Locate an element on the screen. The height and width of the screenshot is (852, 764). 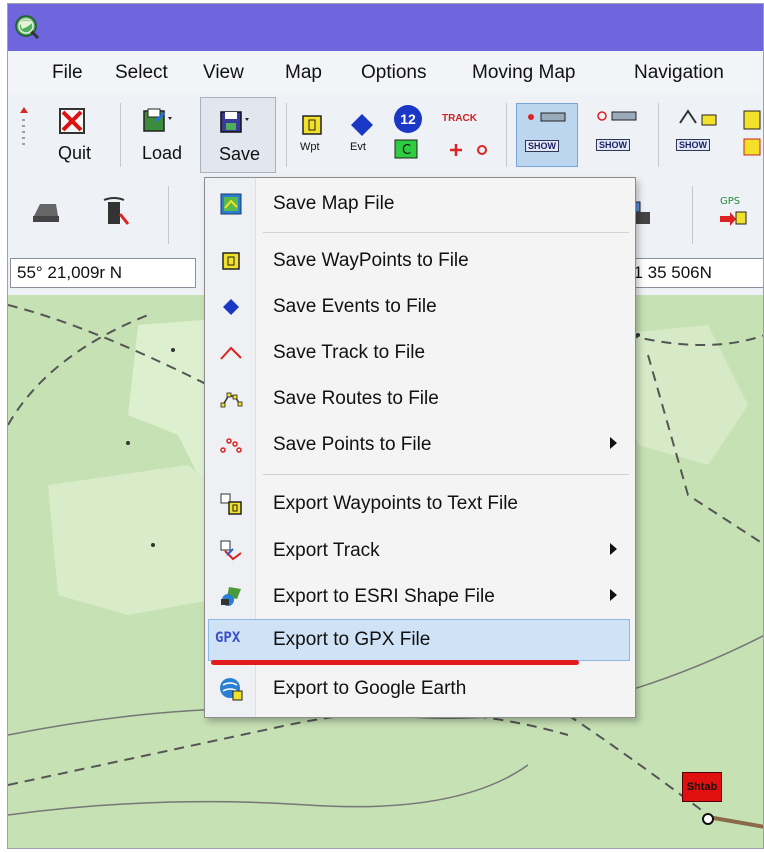
quit-button: Quit is located at coordinates (77, 135).